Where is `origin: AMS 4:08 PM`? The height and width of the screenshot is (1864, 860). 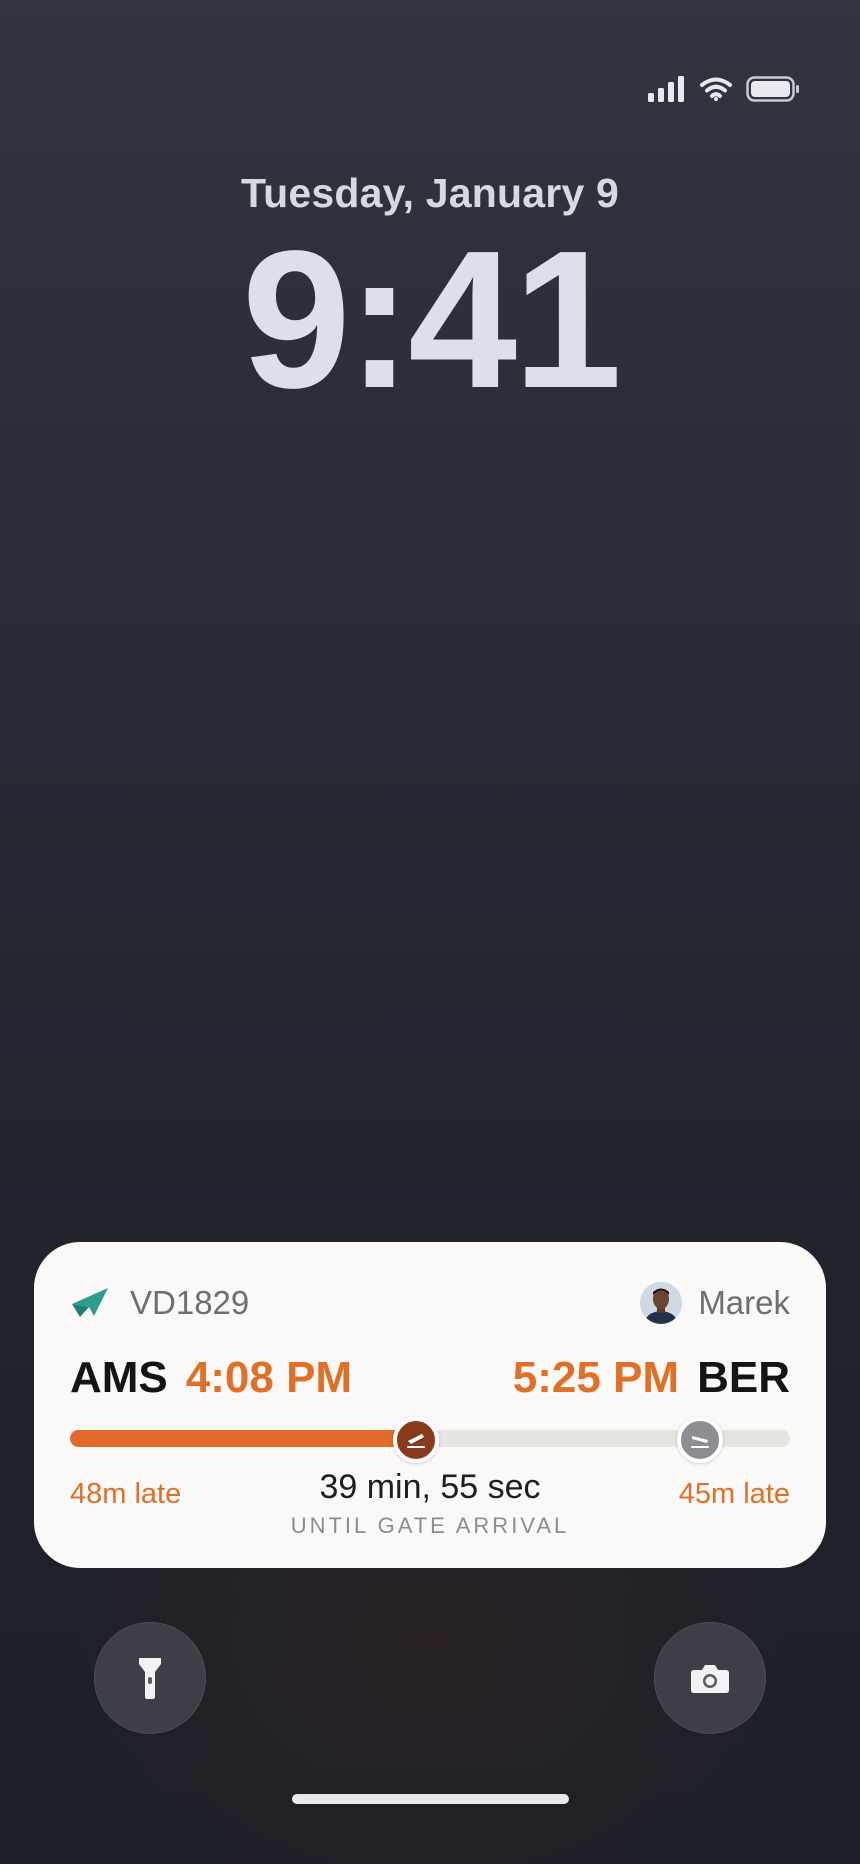
origin: AMS 4:08 PM is located at coordinates (211, 1378).